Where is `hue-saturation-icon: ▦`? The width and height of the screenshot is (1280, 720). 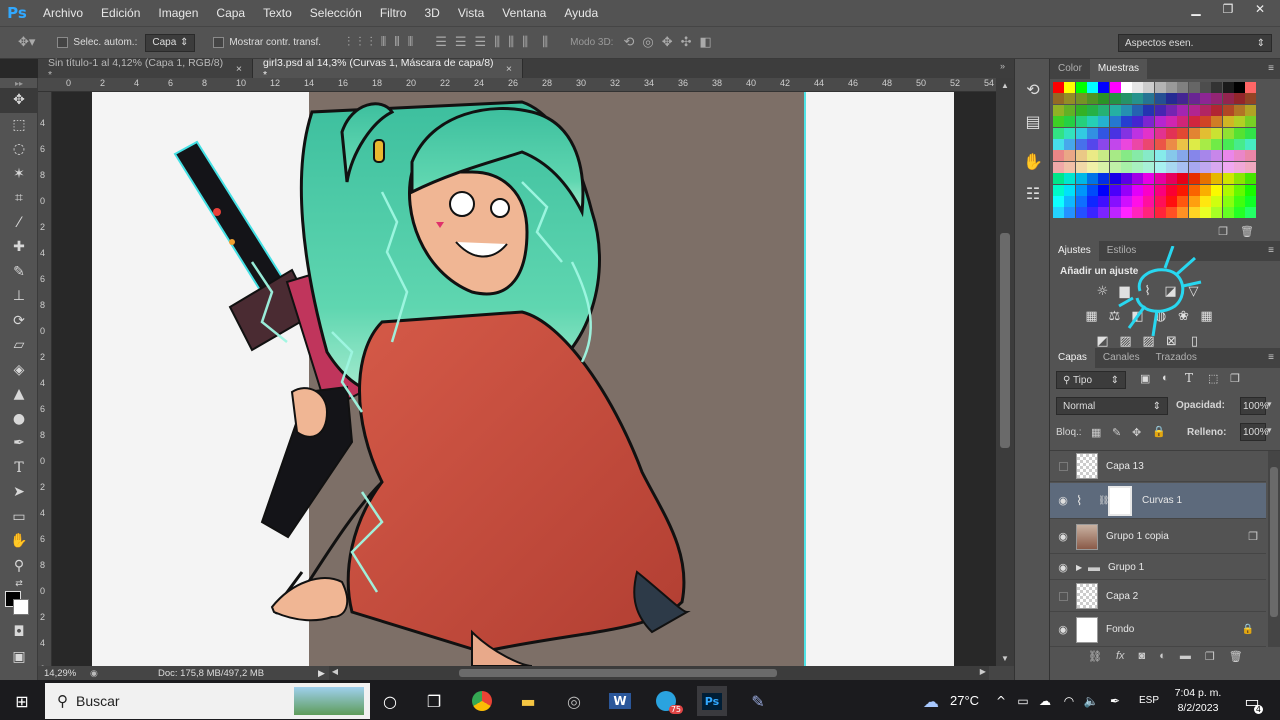 hue-saturation-icon: ▦ is located at coordinates (1091, 316).